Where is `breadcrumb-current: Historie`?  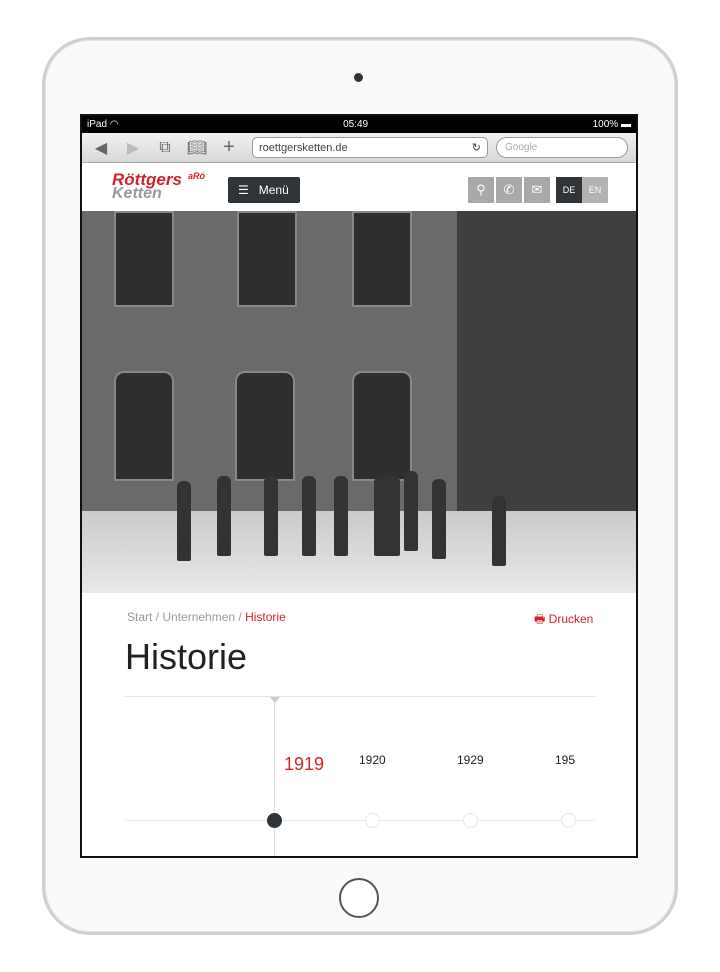 breadcrumb-current: Historie is located at coordinates (265, 617).